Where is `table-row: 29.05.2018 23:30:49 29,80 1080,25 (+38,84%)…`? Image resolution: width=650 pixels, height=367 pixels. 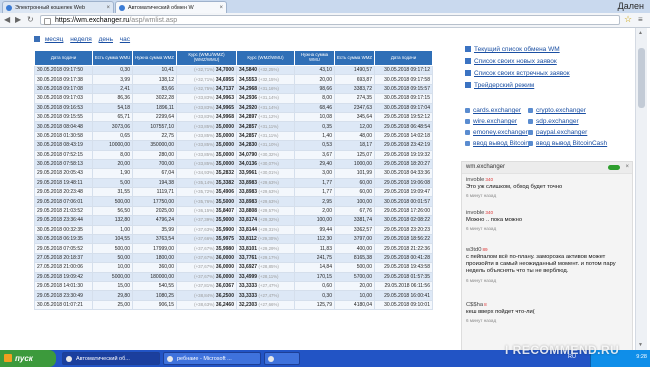 table-row: 29.05.2018 23:30:49 29,80 1080,25 (+38,84%)… is located at coordinates (233, 295).